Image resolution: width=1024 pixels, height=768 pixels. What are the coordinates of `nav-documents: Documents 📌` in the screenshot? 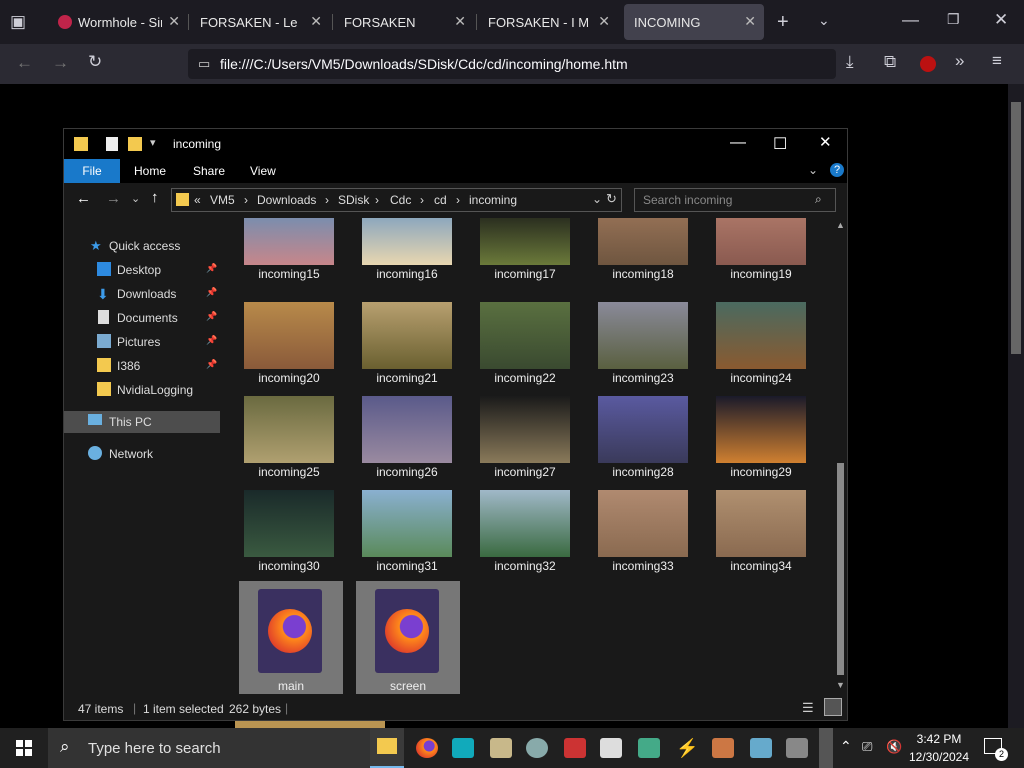 It's located at (142, 318).